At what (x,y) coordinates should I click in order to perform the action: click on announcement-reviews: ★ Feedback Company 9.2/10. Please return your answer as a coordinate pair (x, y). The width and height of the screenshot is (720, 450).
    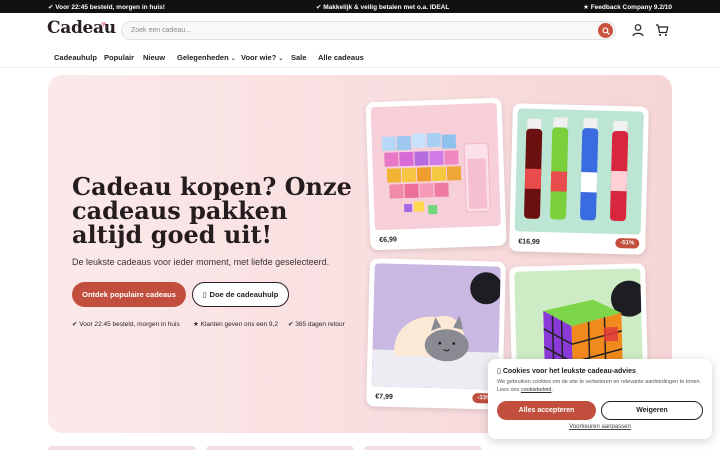
    Looking at the image, I should click on (627, 7).